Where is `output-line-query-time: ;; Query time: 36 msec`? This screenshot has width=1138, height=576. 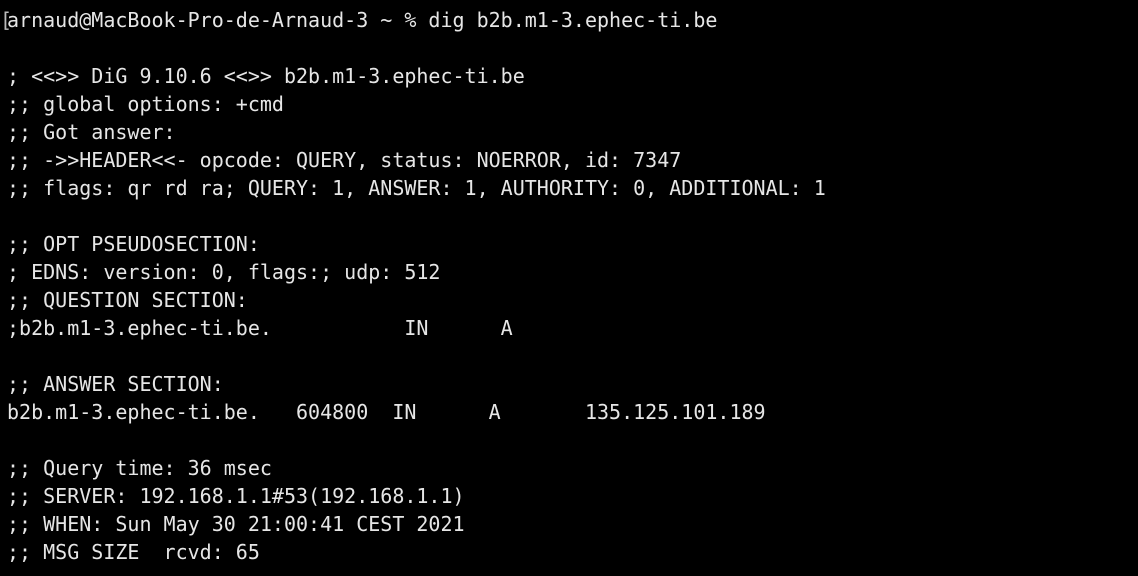
output-line-query-time: ;; Query time: 36 msec is located at coordinates (139, 468).